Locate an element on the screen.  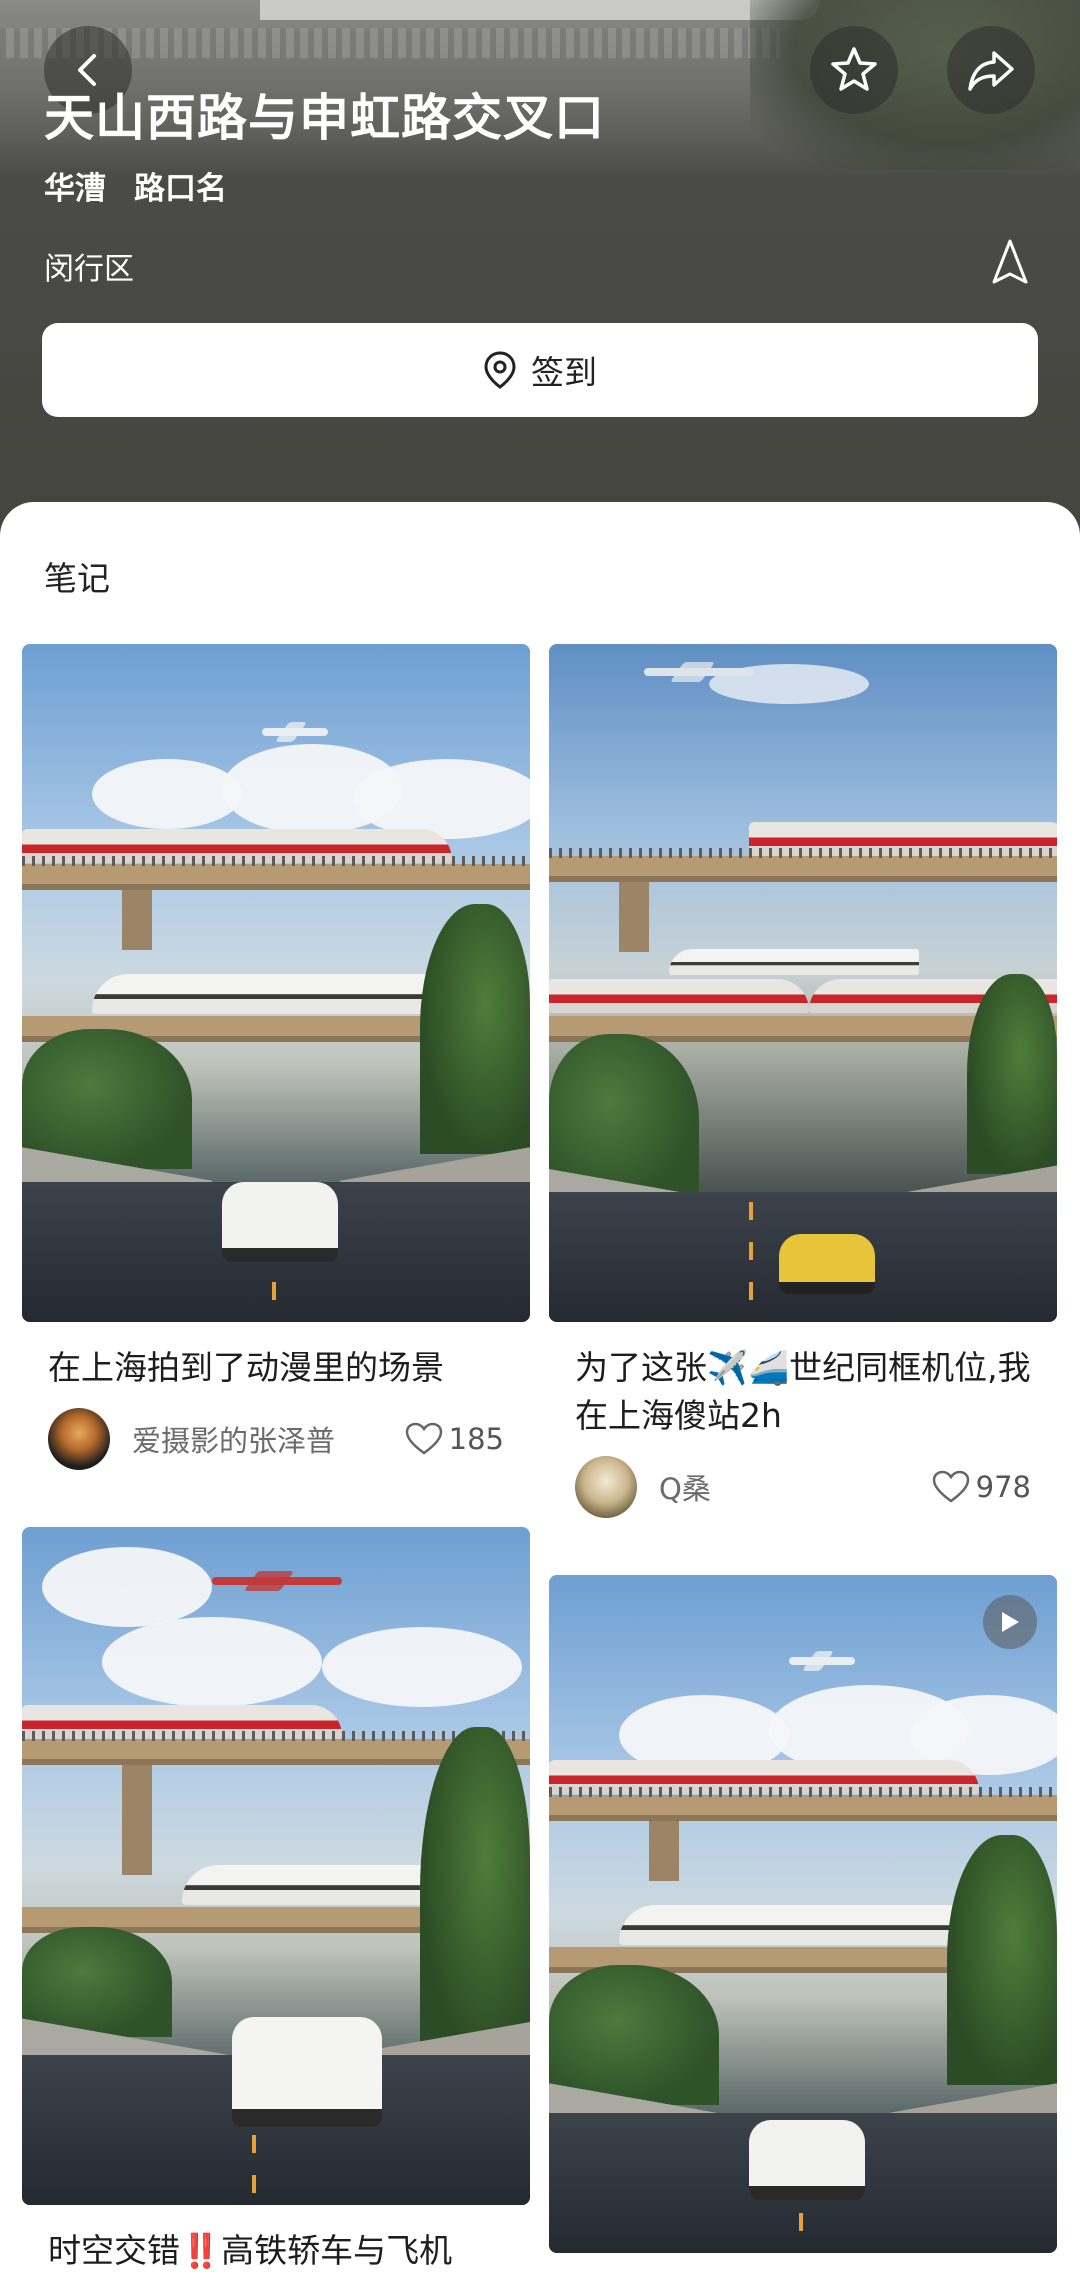
note-title: 在上海拍到了动漫里的场景 is located at coordinates (276, 1357).